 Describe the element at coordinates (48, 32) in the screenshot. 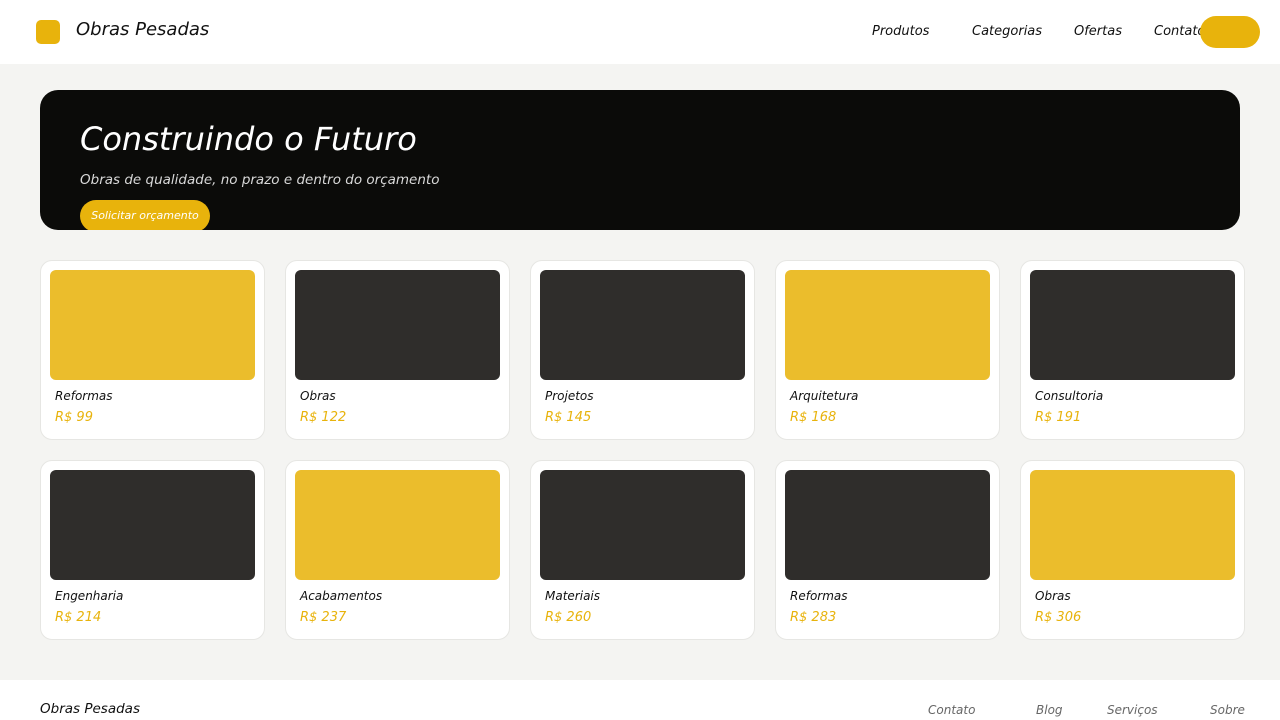

I see `logo-icon` at that location.